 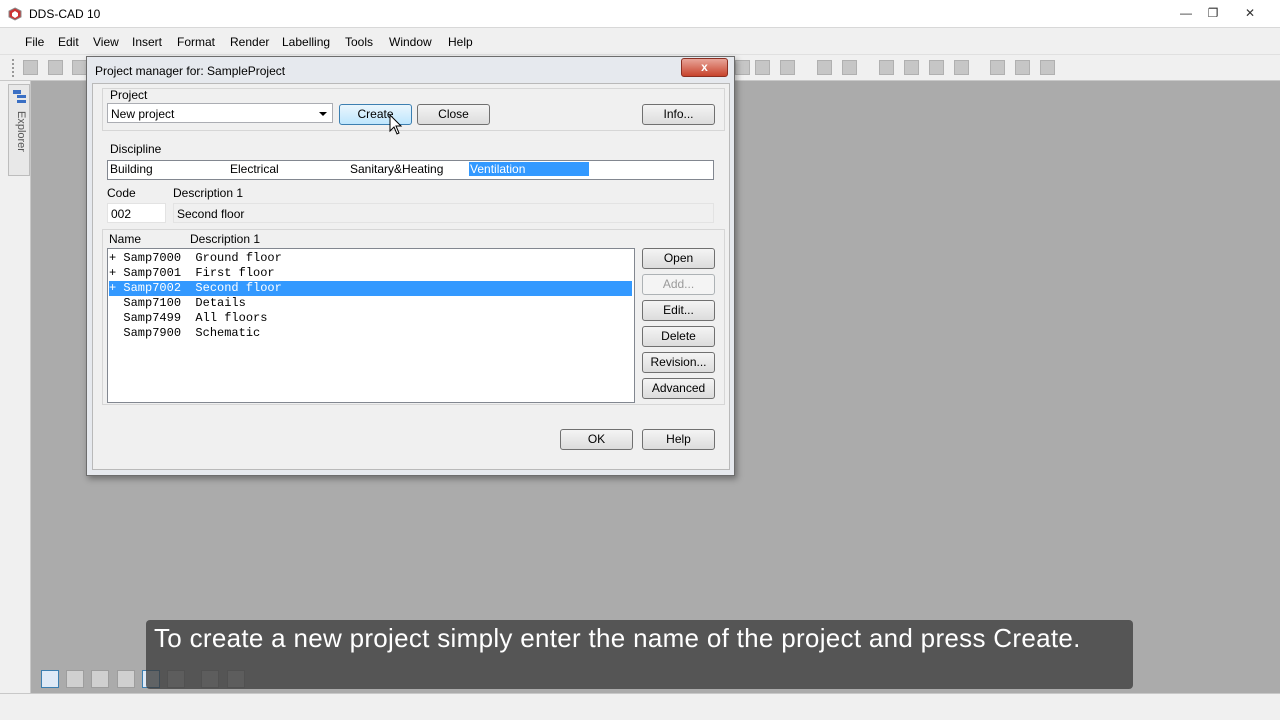 I want to click on explorer-tree-icon, so click(x=19, y=96).